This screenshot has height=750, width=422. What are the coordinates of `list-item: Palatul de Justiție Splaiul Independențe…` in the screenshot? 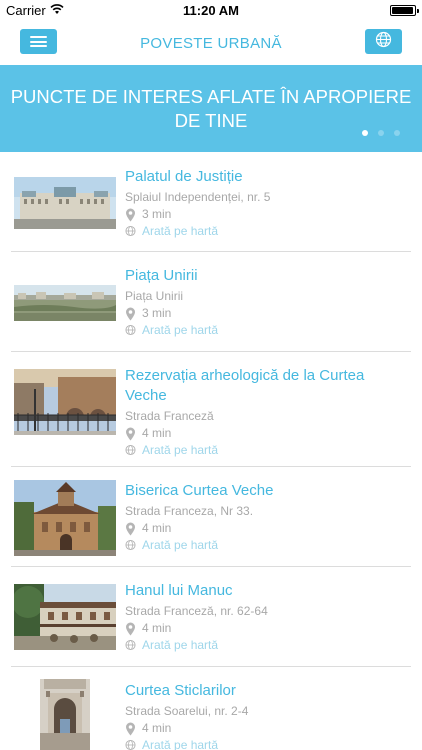 It's located at (211, 202).